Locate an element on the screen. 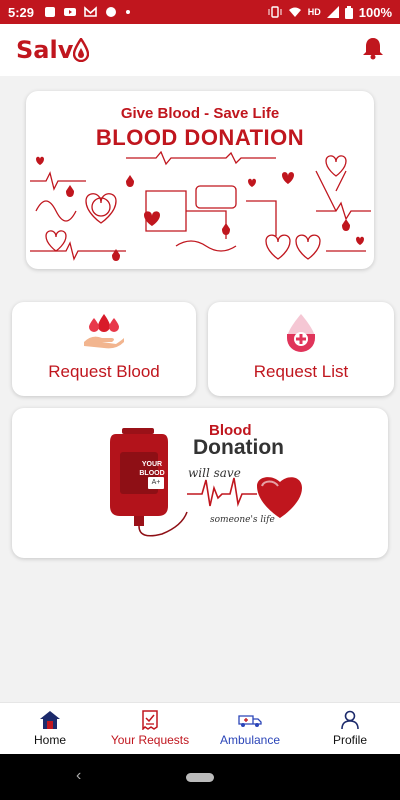 The width and height of the screenshot is (400, 800). home-icon is located at coordinates (50, 720).